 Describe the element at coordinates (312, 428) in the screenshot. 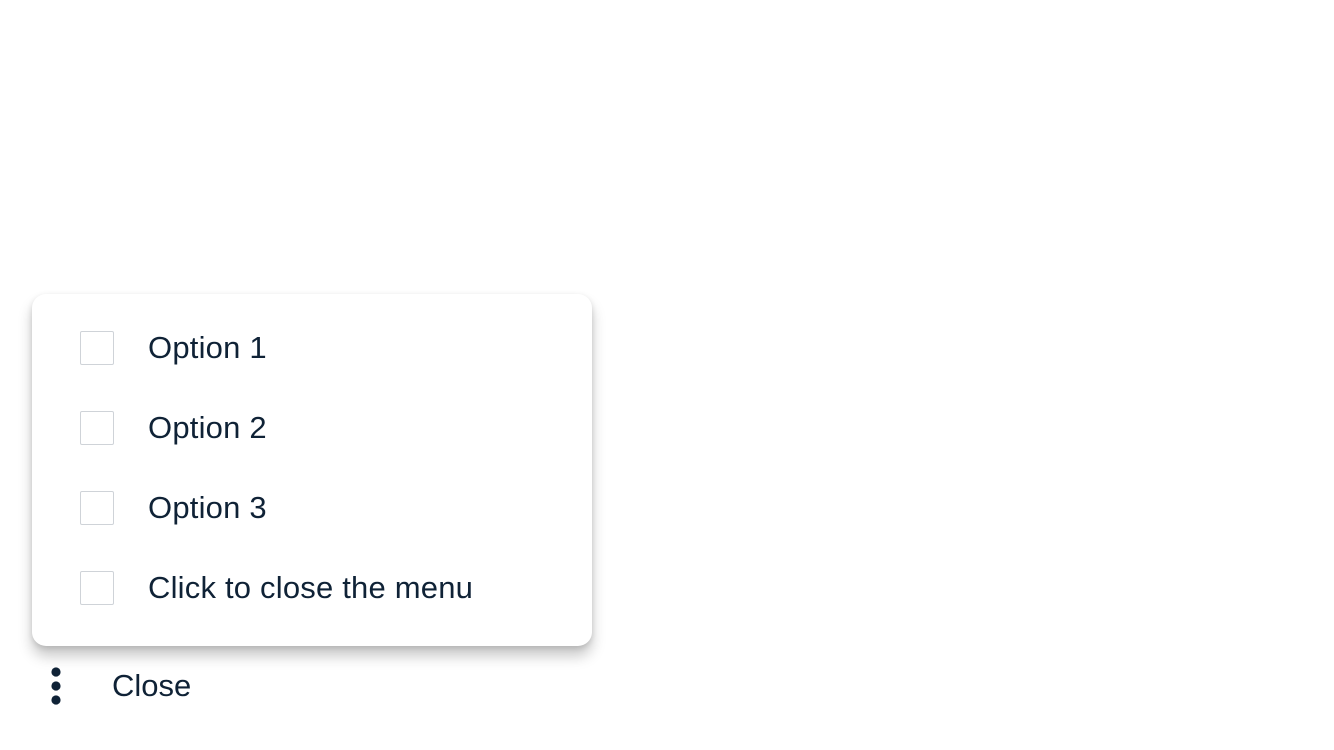

I see `menu-item-option-2: Option 2` at that location.